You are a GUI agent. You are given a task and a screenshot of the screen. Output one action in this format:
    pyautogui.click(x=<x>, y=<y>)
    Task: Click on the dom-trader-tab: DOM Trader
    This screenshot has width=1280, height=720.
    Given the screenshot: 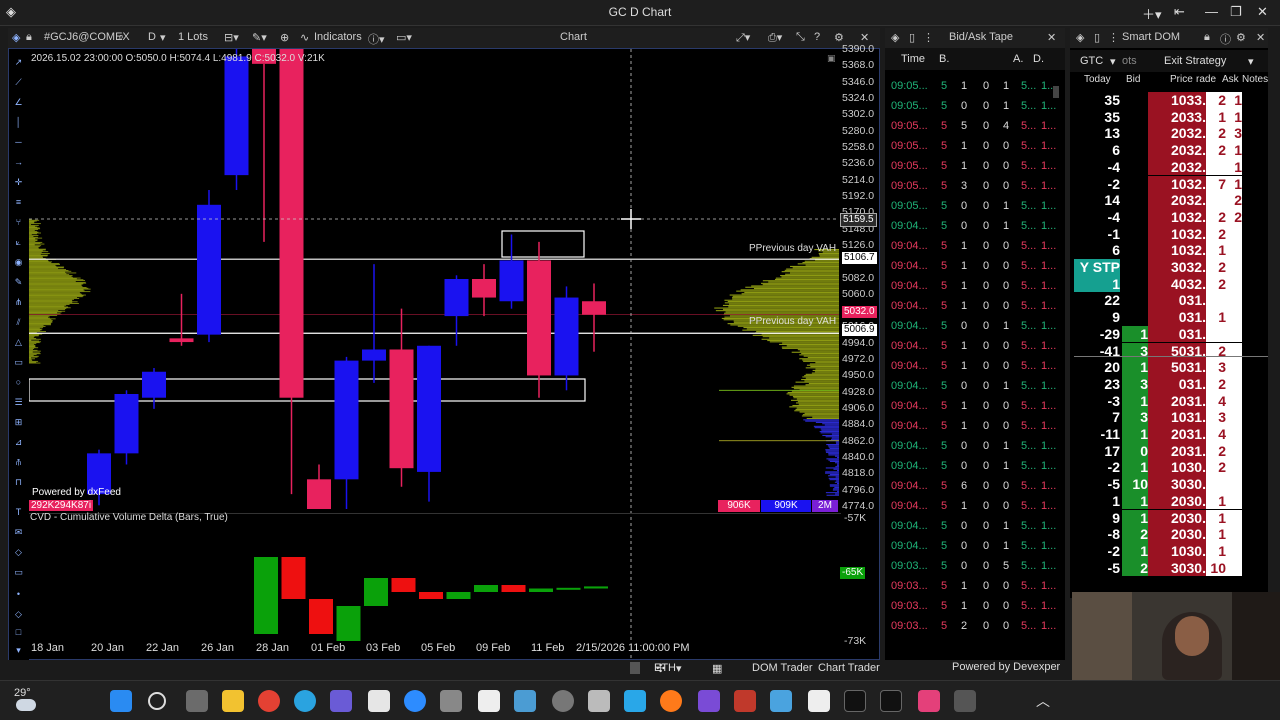 What is the action you would take?
    pyautogui.click(x=782, y=668)
    